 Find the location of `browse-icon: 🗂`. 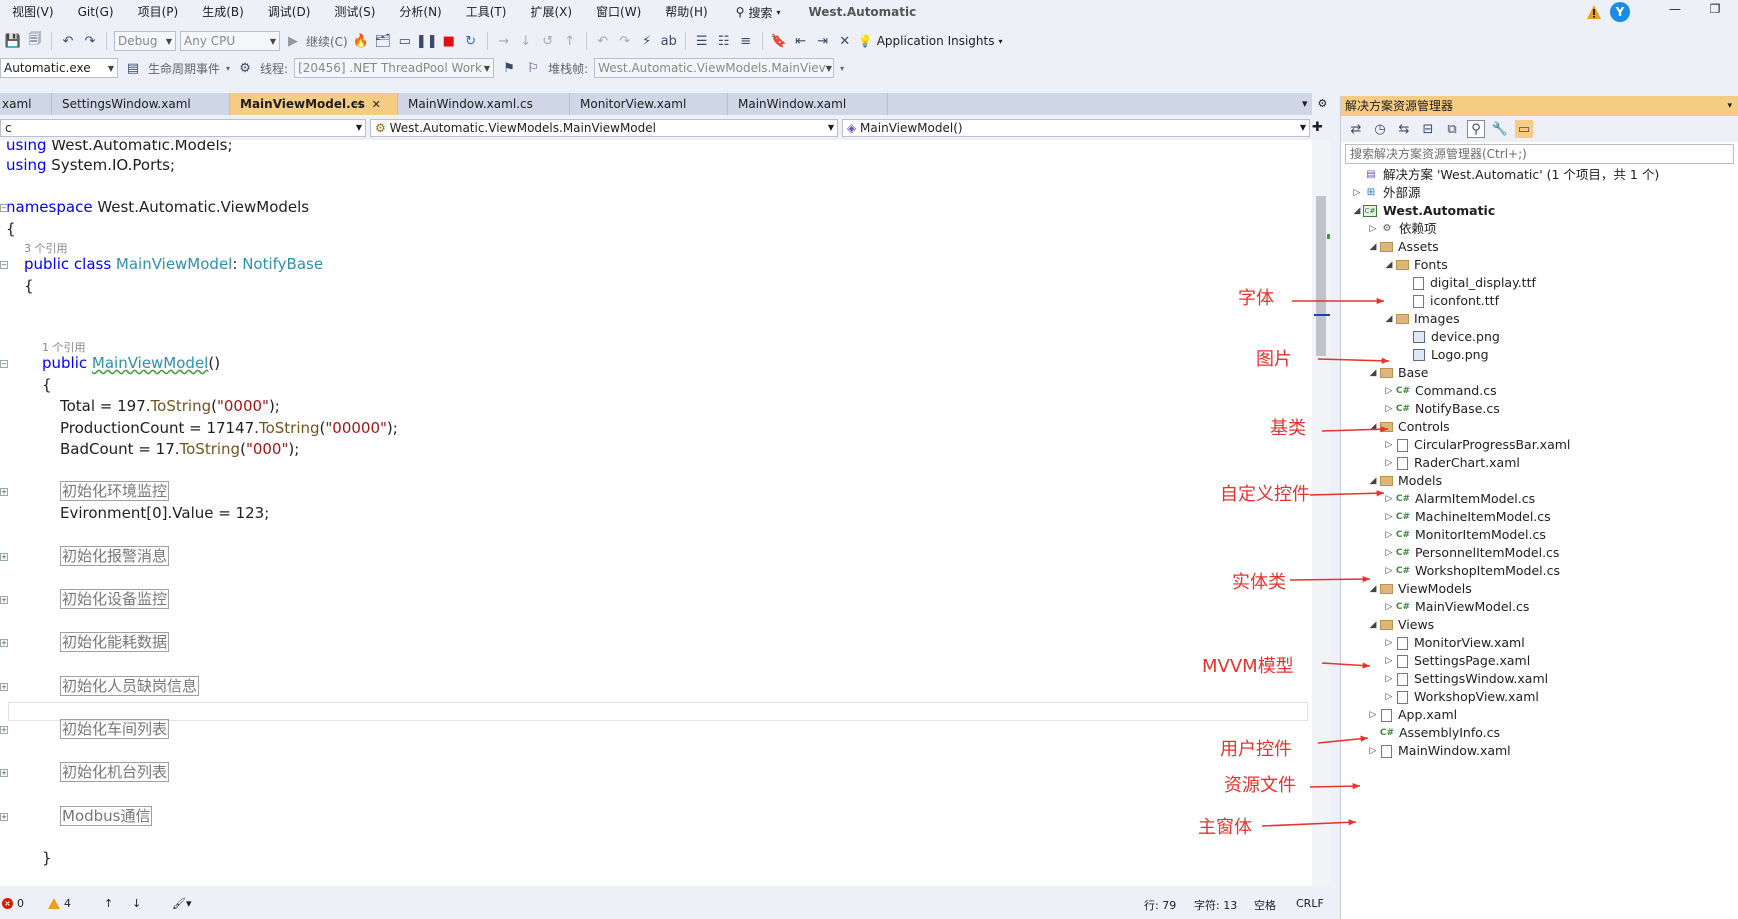

browse-icon: 🗂 is located at coordinates (383, 41).